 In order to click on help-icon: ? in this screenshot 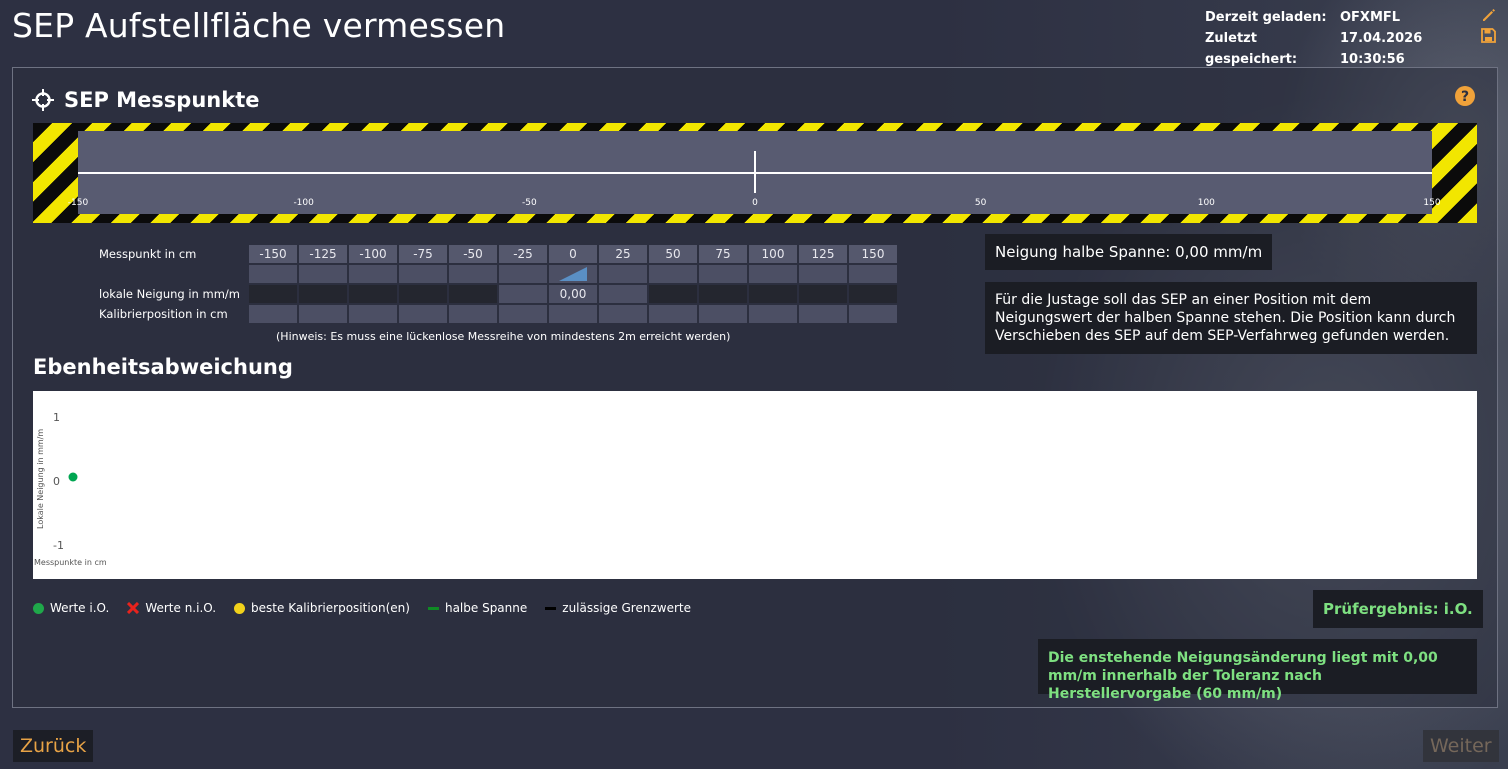, I will do `click(1465, 96)`.